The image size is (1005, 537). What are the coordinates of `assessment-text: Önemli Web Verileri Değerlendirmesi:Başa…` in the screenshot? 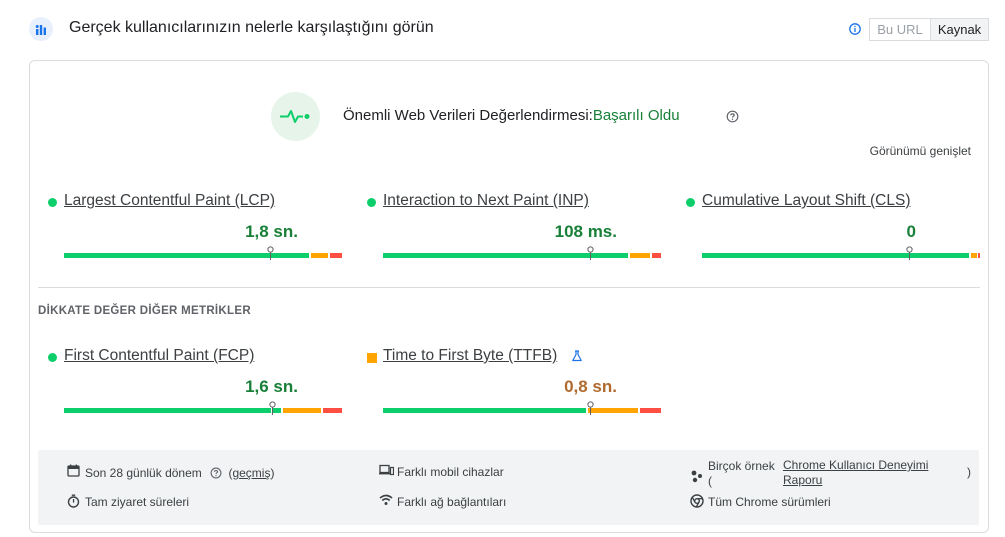 It's located at (511, 115).